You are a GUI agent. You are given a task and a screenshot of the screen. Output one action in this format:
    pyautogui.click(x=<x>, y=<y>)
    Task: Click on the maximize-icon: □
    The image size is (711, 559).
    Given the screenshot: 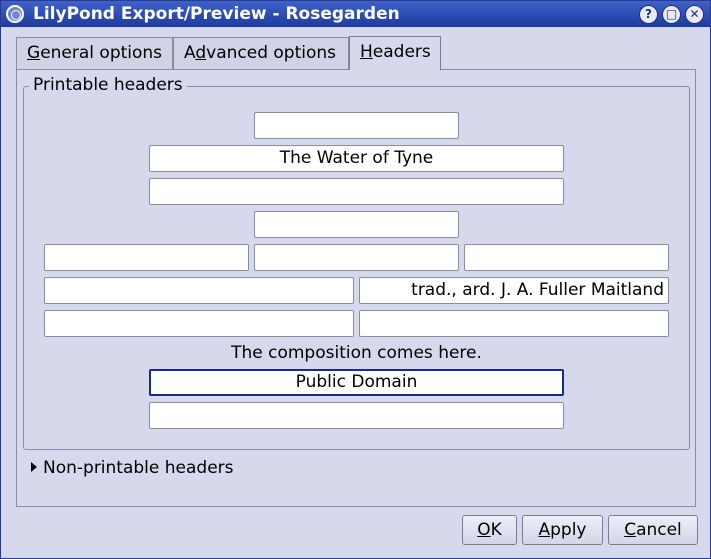 What is the action you would take?
    pyautogui.click(x=671, y=14)
    